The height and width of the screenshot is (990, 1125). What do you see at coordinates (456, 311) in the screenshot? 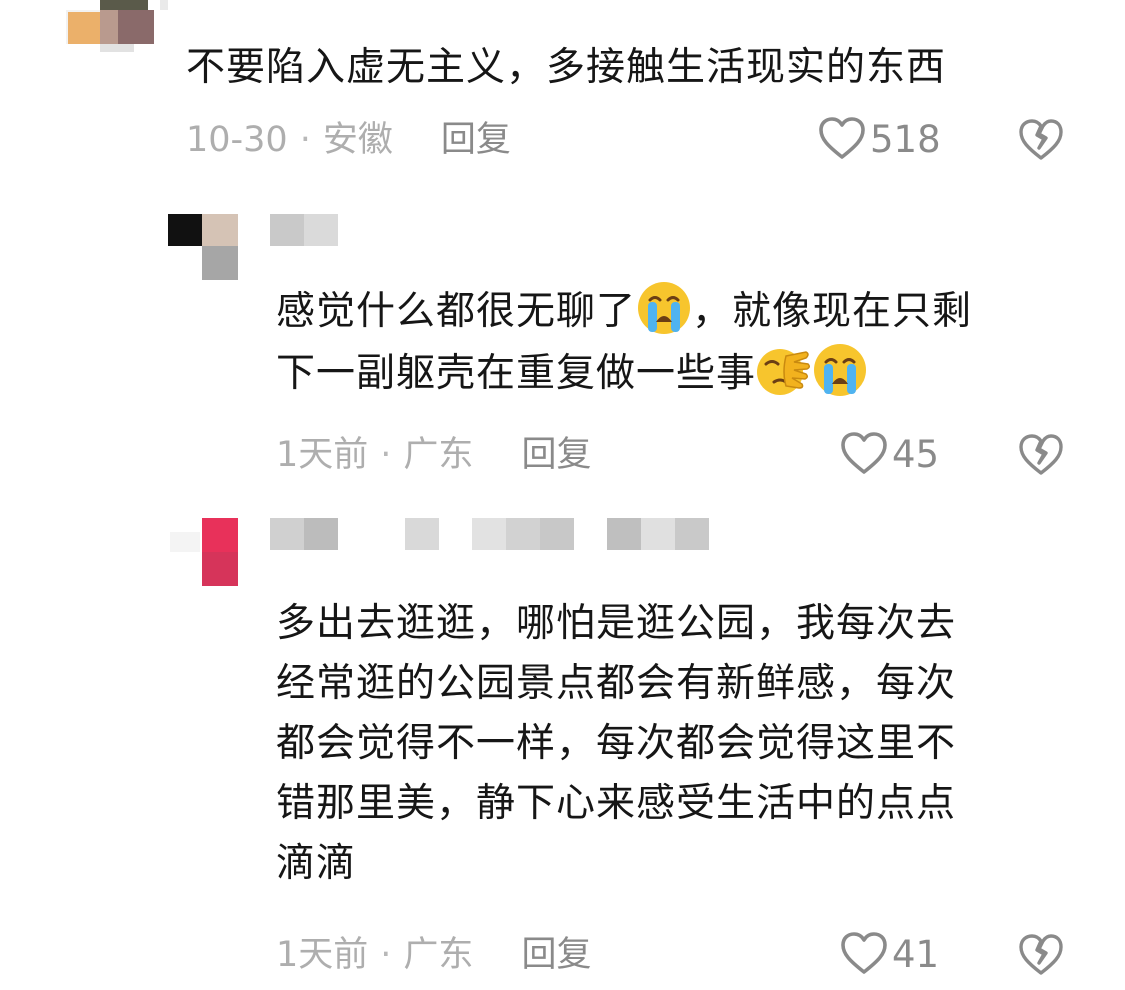
I see `comment-text-part: 感觉什么都很无聊了` at bounding box center [456, 311].